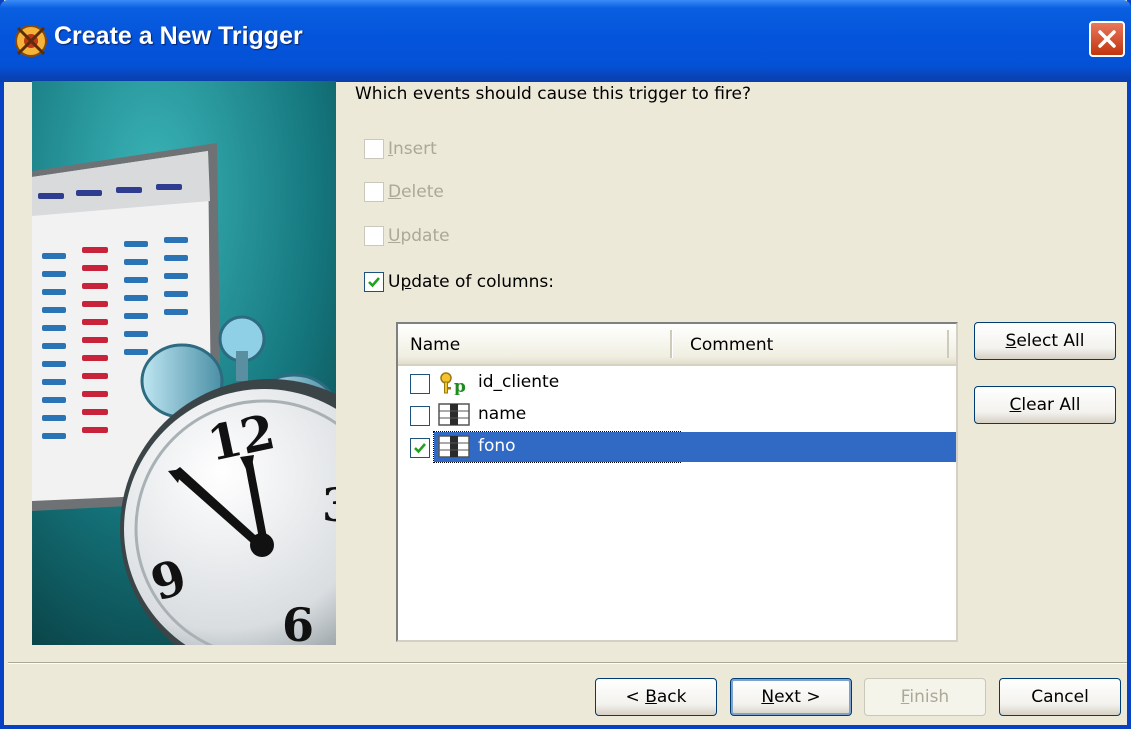 Image resolution: width=1131 pixels, height=729 pixels. What do you see at coordinates (178, 36) in the screenshot?
I see `window-title: Create a New Trigger` at bounding box center [178, 36].